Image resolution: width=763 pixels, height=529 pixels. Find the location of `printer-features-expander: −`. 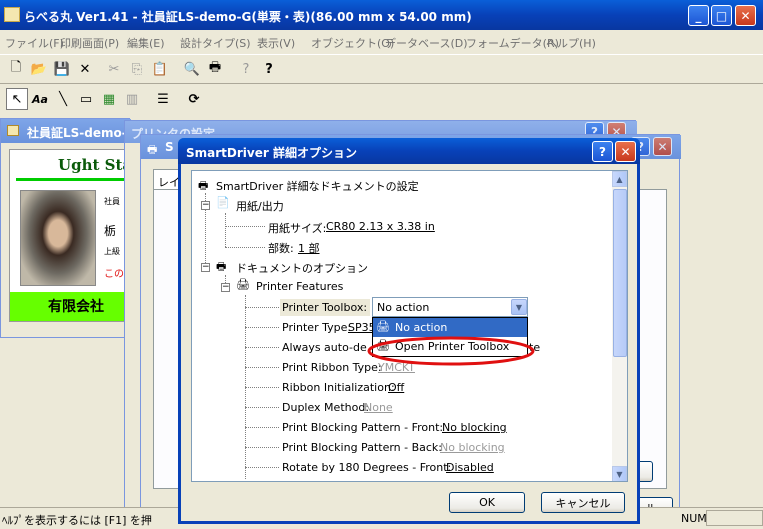

printer-features-expander: − is located at coordinates (225, 287).